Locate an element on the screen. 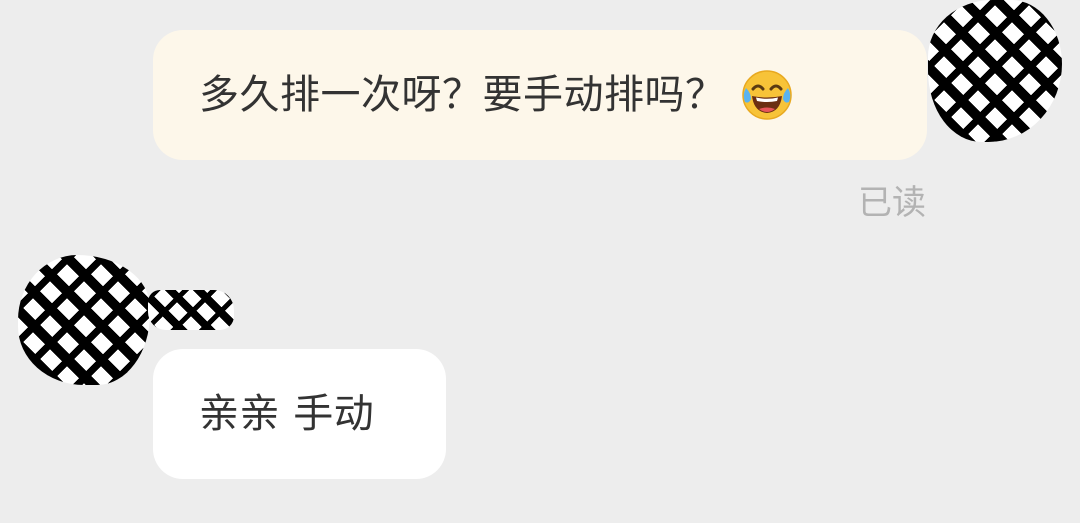  self-avatar is located at coordinates (995, 71).